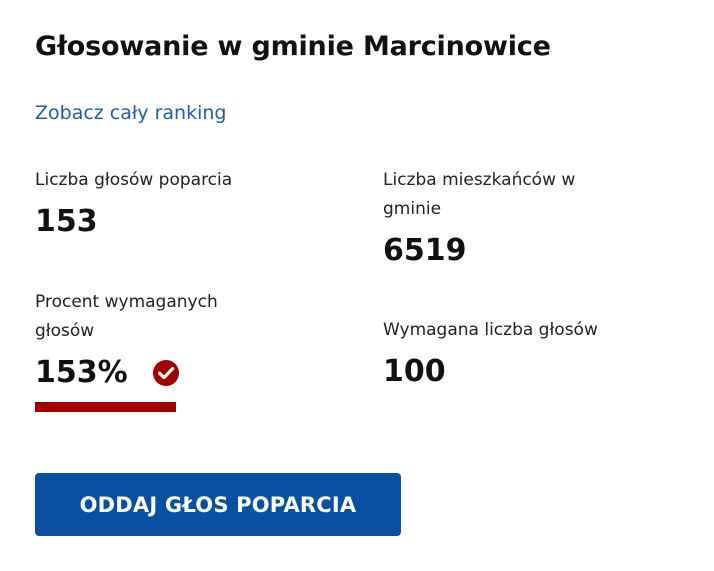  Describe the element at coordinates (126, 316) in the screenshot. I see `required-percent-label: Procent wymaganych głosów` at that location.